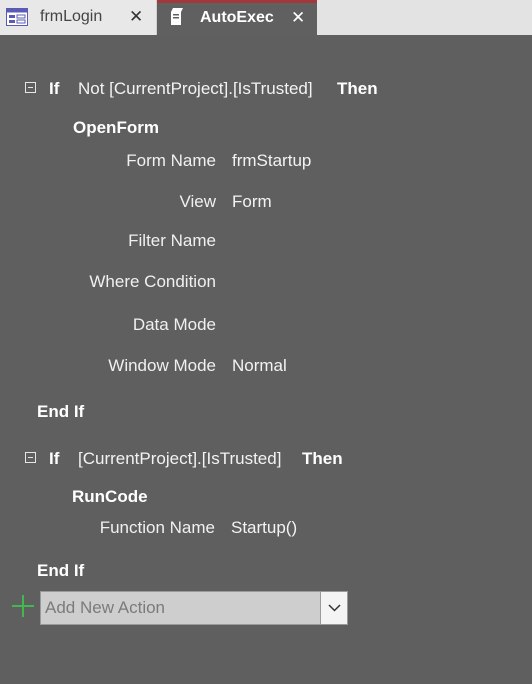  What do you see at coordinates (174, 324) in the screenshot?
I see `argument-label: Data Mode` at bounding box center [174, 324].